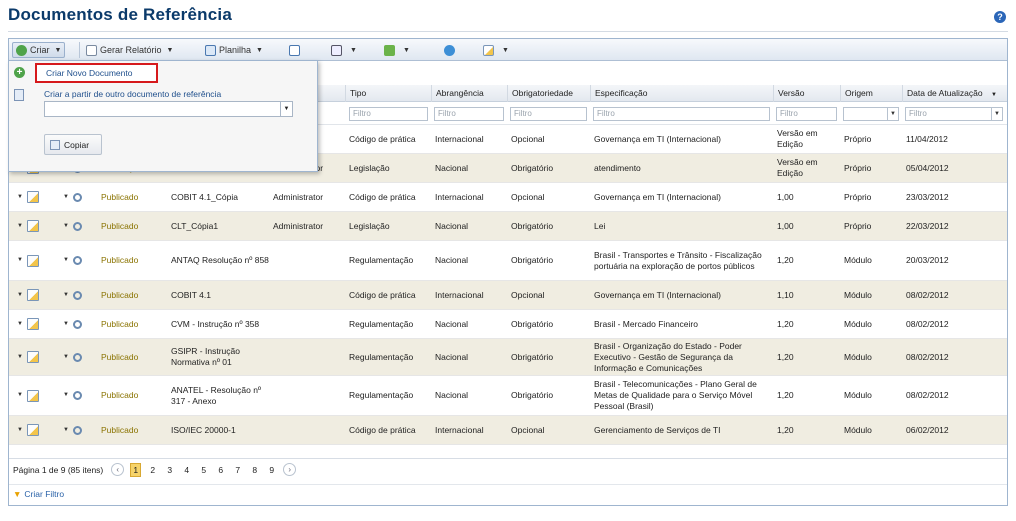 The width and height of the screenshot is (1016, 521). Describe the element at coordinates (220, 470) in the screenshot. I see `page-number: 6` at that location.